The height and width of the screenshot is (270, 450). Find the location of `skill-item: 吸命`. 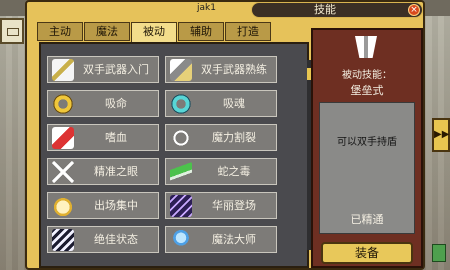

skill-item: 吸命 is located at coordinates (103, 103).